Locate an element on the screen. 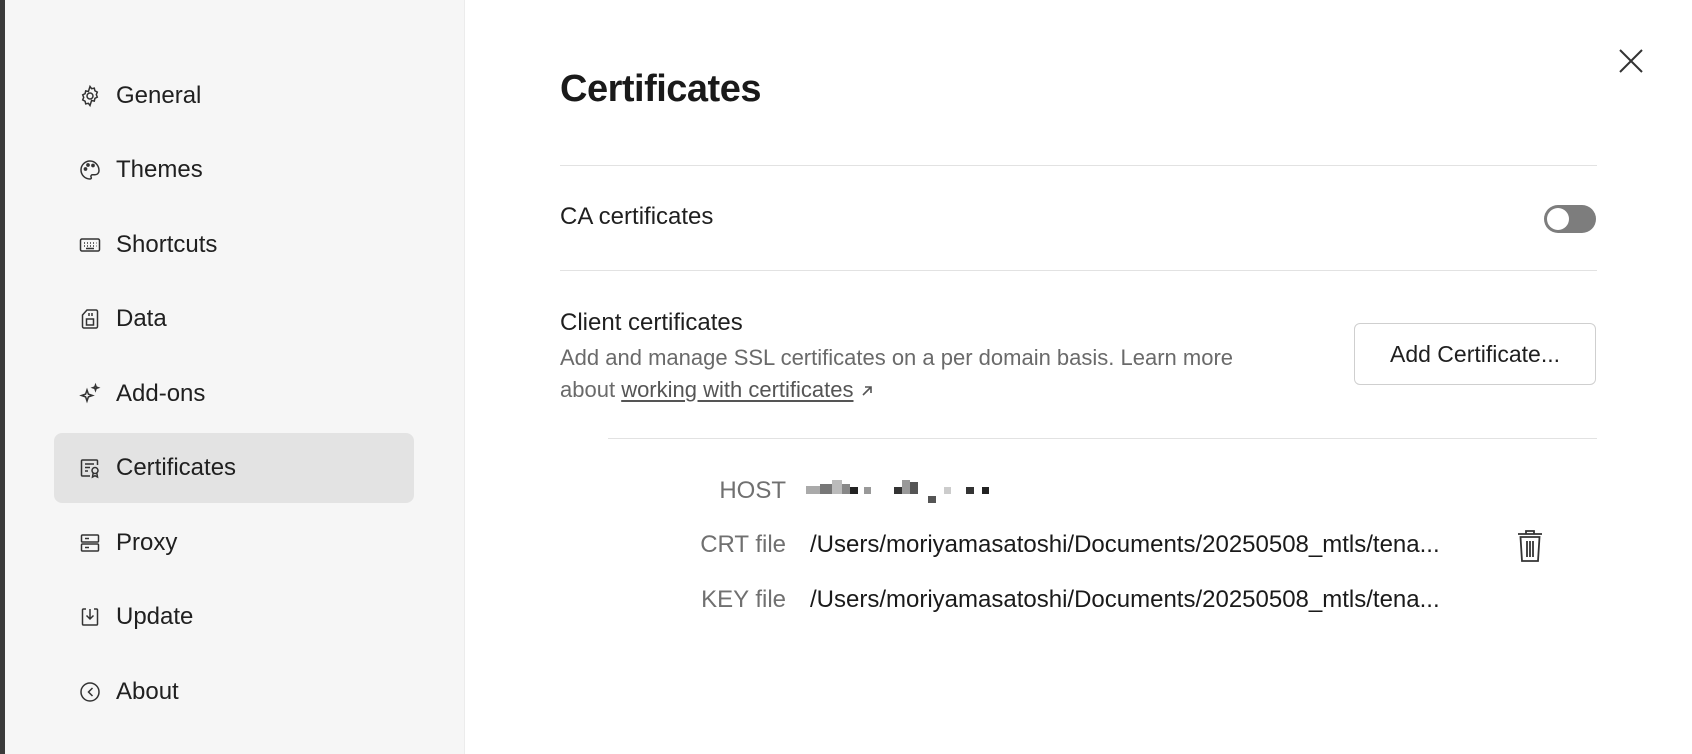 Image resolution: width=1692 pixels, height=754 pixels. sd-card-icon is located at coordinates (90, 319).